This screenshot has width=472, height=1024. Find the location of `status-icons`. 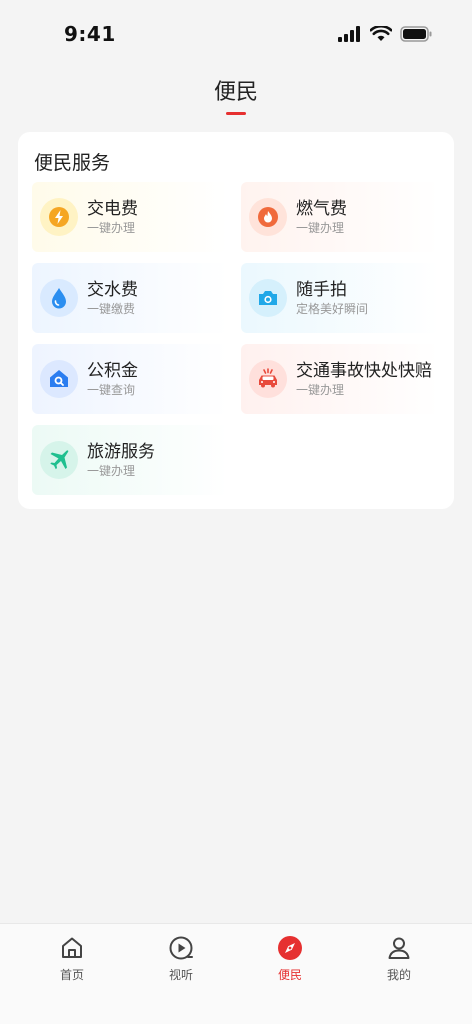

status-icons is located at coordinates (385, 35).